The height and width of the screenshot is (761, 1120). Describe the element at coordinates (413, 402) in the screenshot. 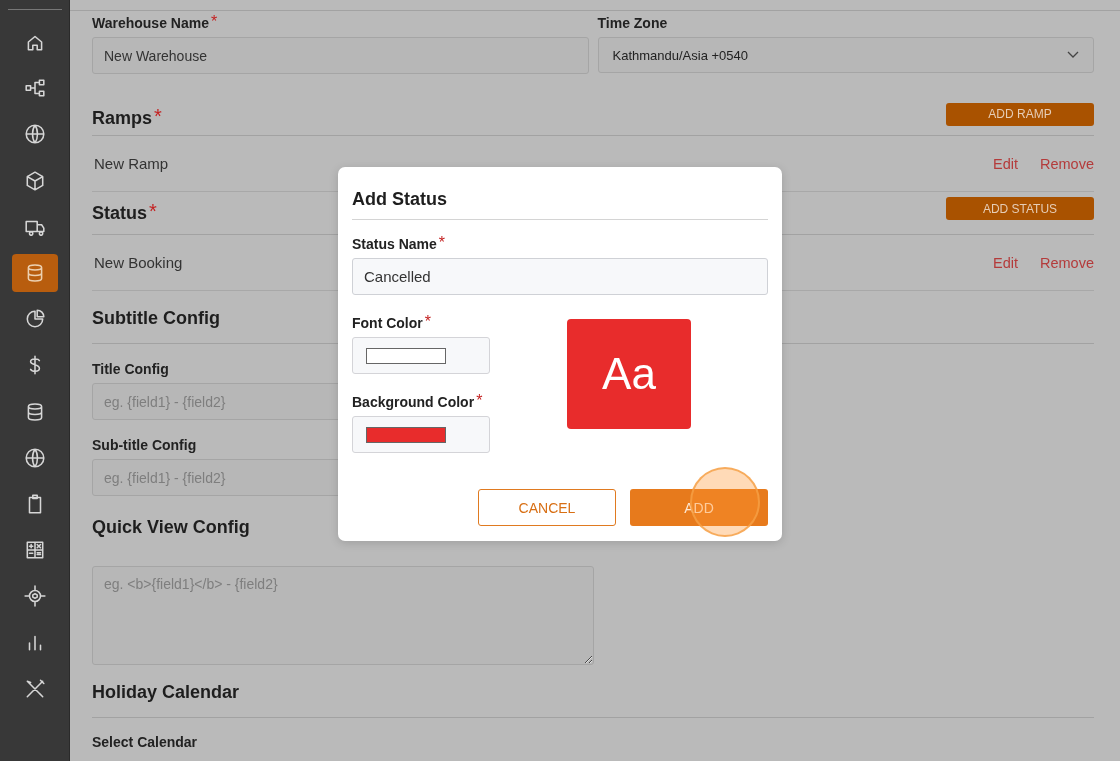

I see `field-label: Background Color` at that location.